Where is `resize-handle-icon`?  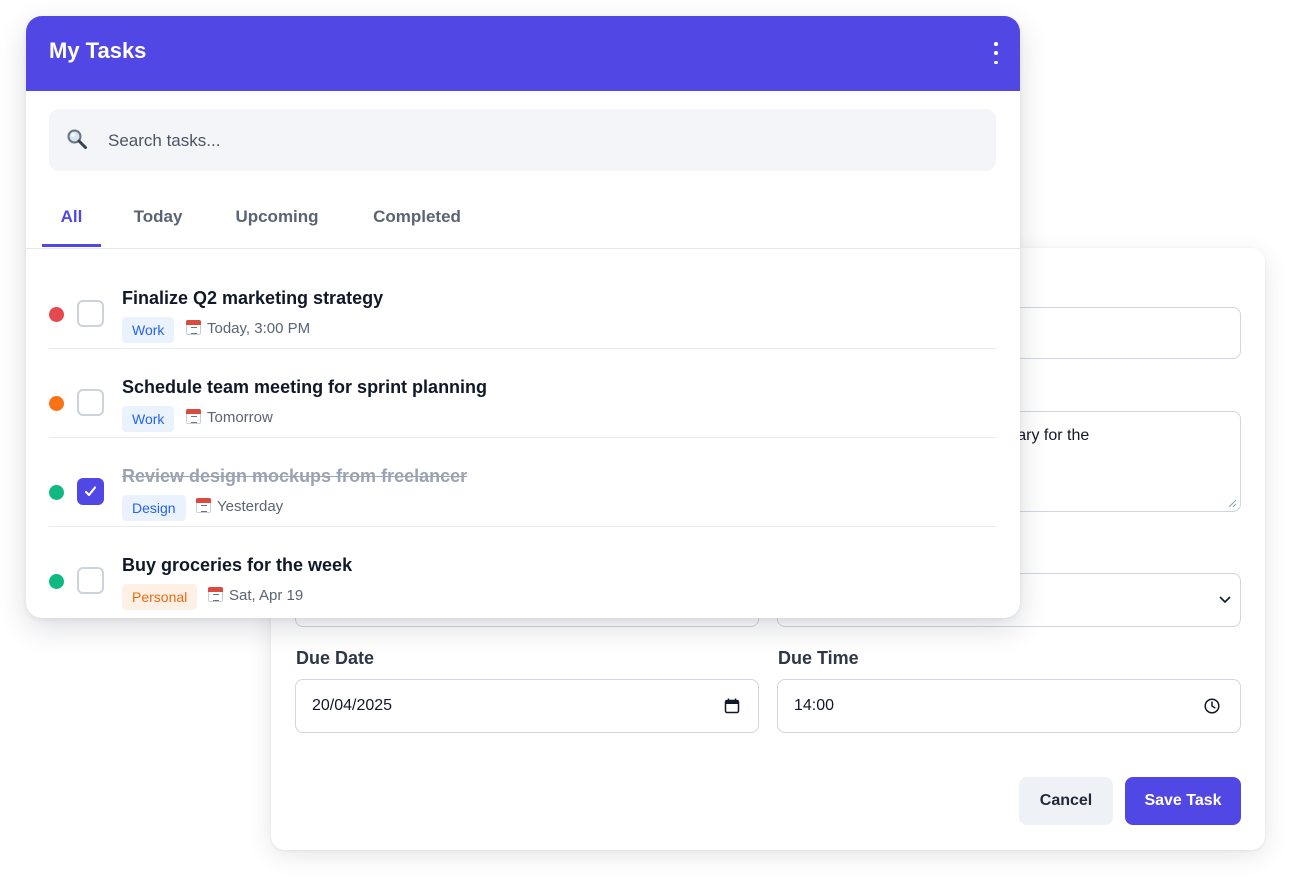 resize-handle-icon is located at coordinates (1232, 503).